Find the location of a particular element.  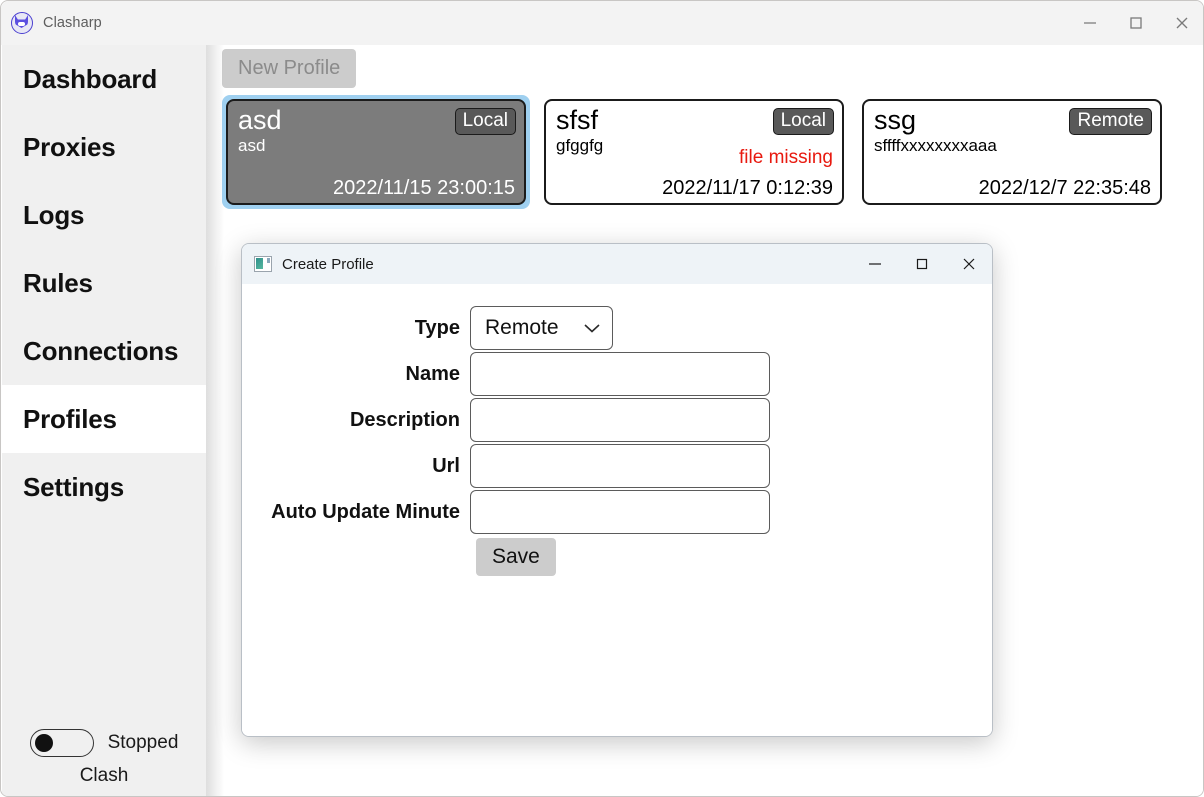

type-select: Remote is located at coordinates (541, 328).